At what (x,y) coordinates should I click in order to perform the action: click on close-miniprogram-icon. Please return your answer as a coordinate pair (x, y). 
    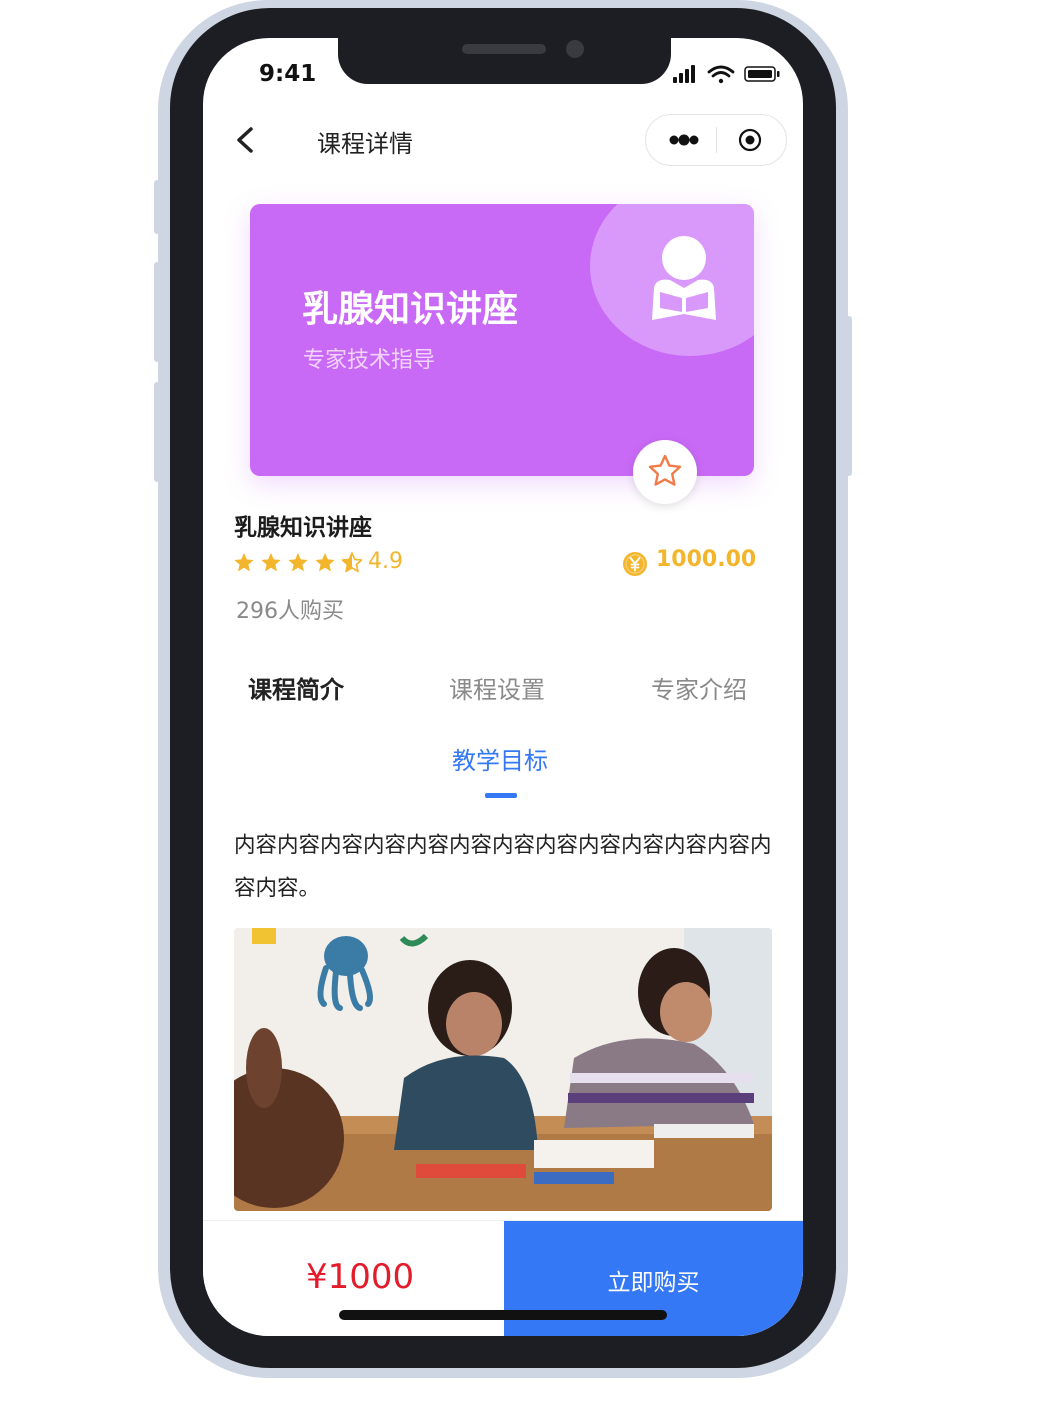
    Looking at the image, I should click on (750, 140).